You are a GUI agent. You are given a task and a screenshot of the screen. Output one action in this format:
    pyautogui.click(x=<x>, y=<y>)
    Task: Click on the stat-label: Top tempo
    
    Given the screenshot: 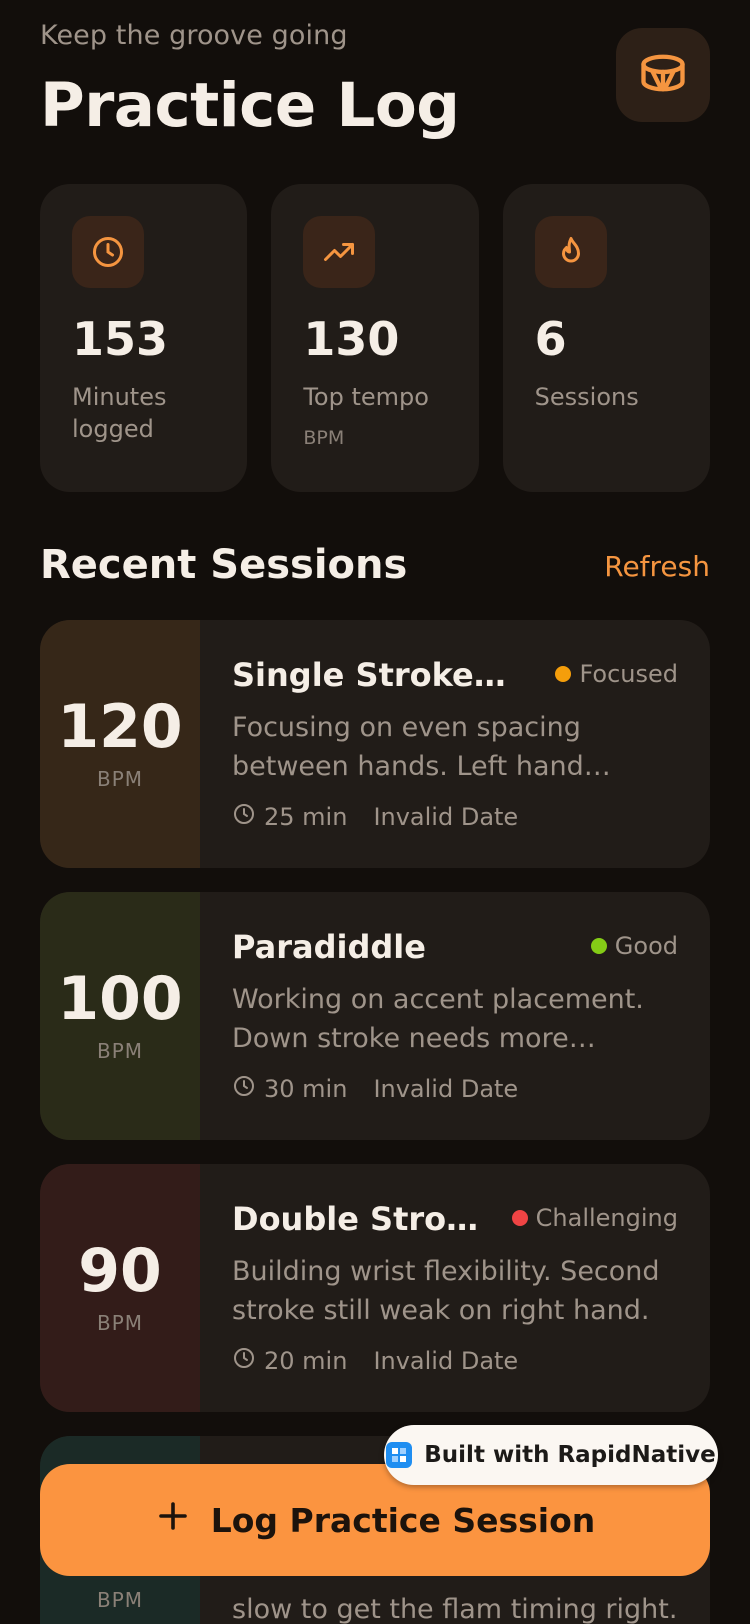 What is the action you would take?
    pyautogui.click(x=366, y=396)
    